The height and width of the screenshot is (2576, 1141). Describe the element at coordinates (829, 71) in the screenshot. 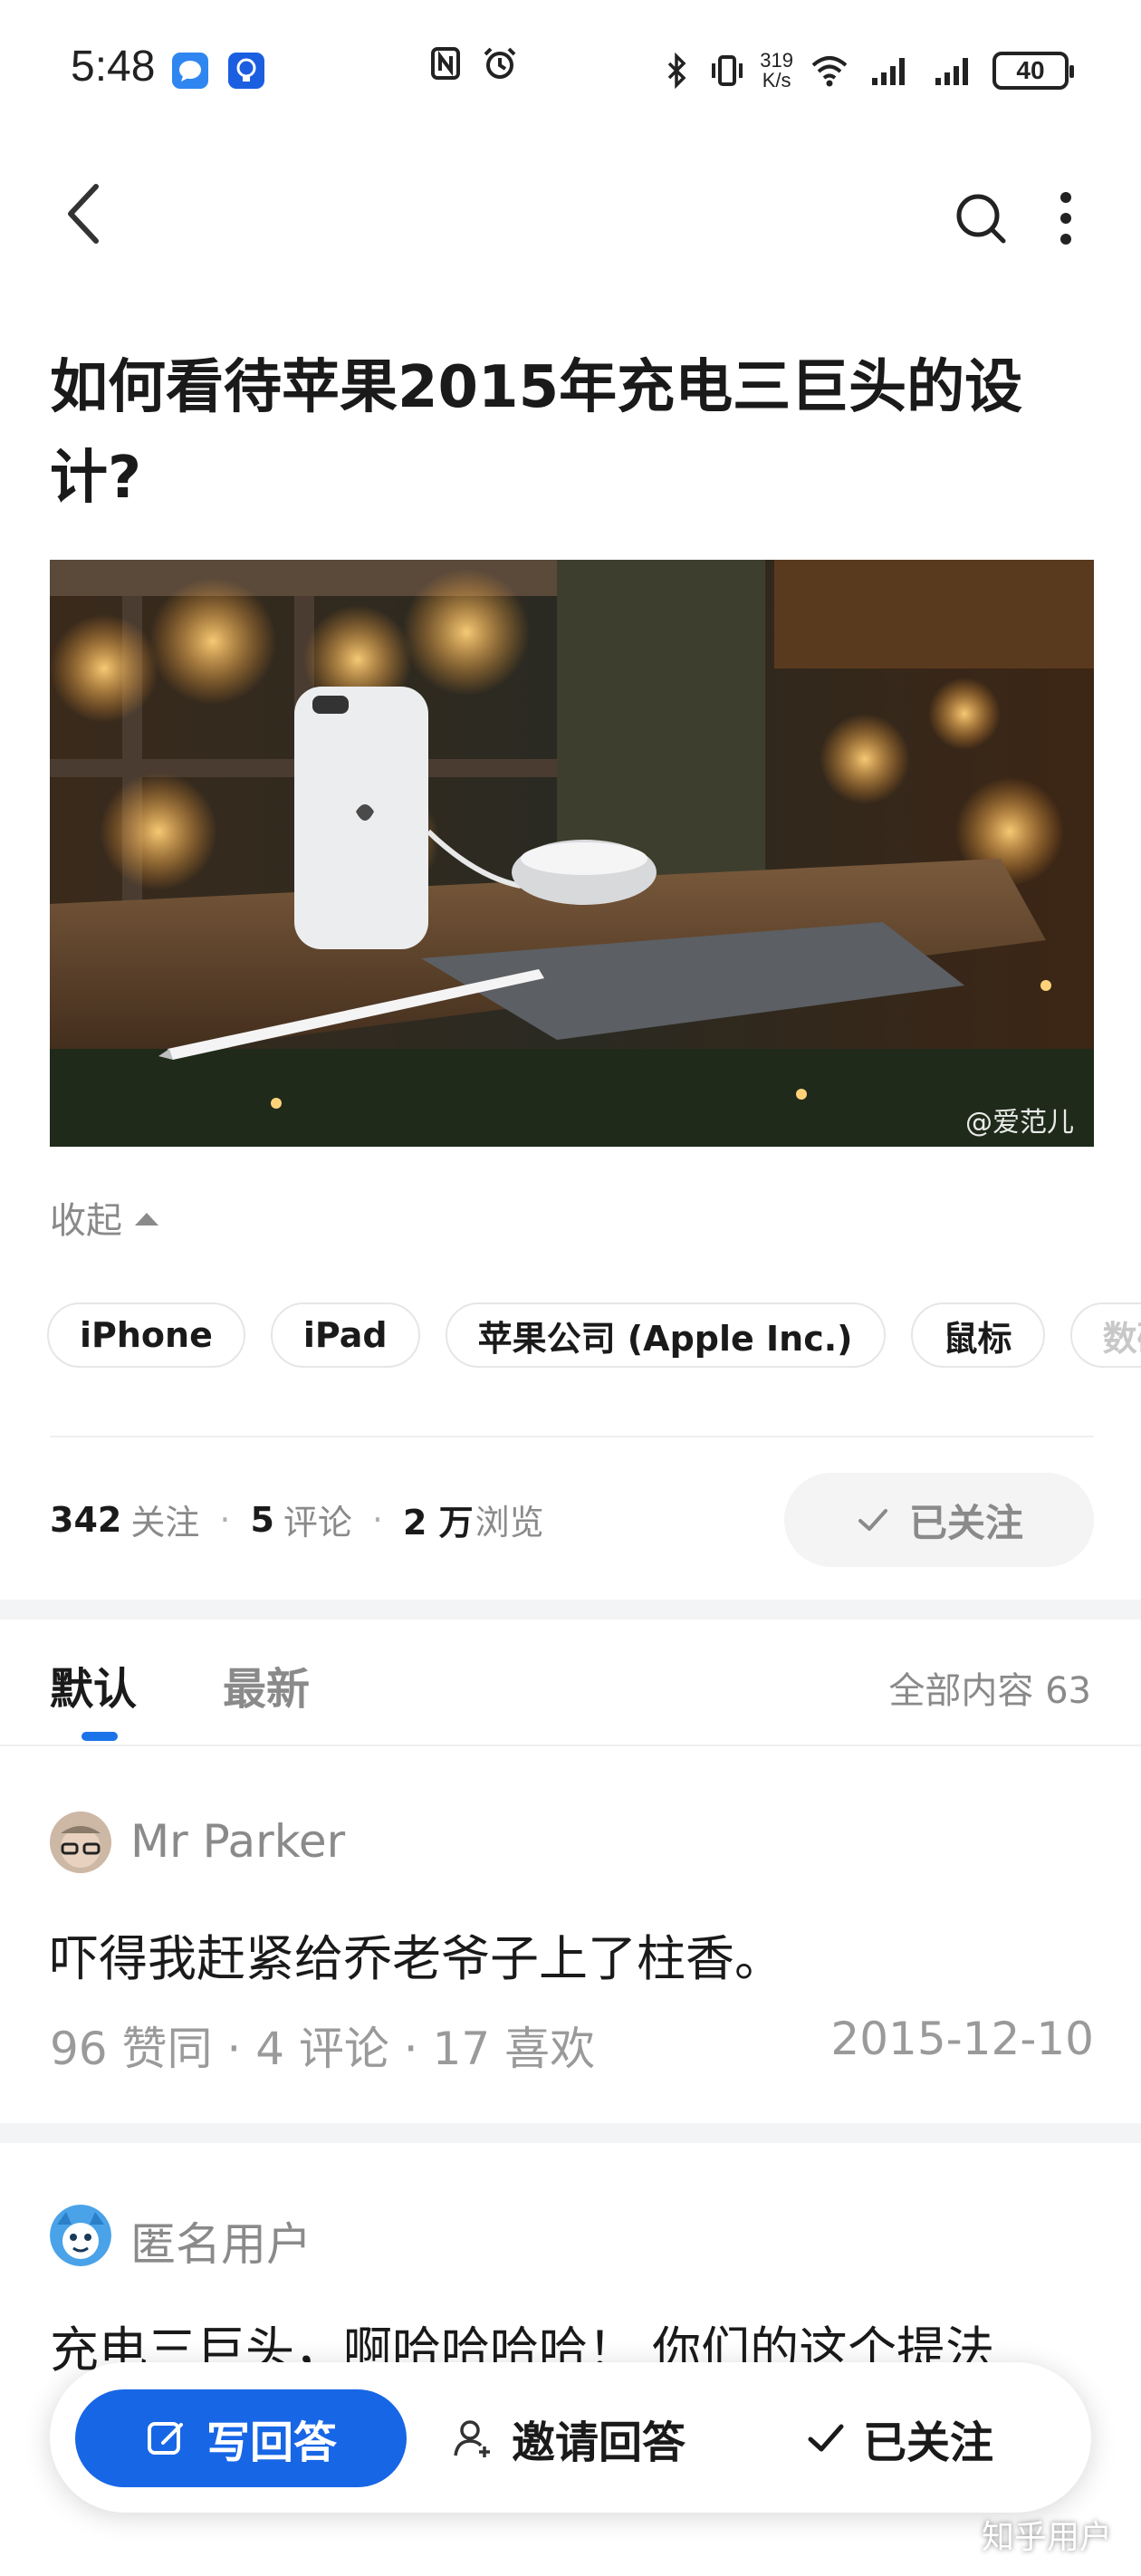

I see `wifi-icon` at that location.